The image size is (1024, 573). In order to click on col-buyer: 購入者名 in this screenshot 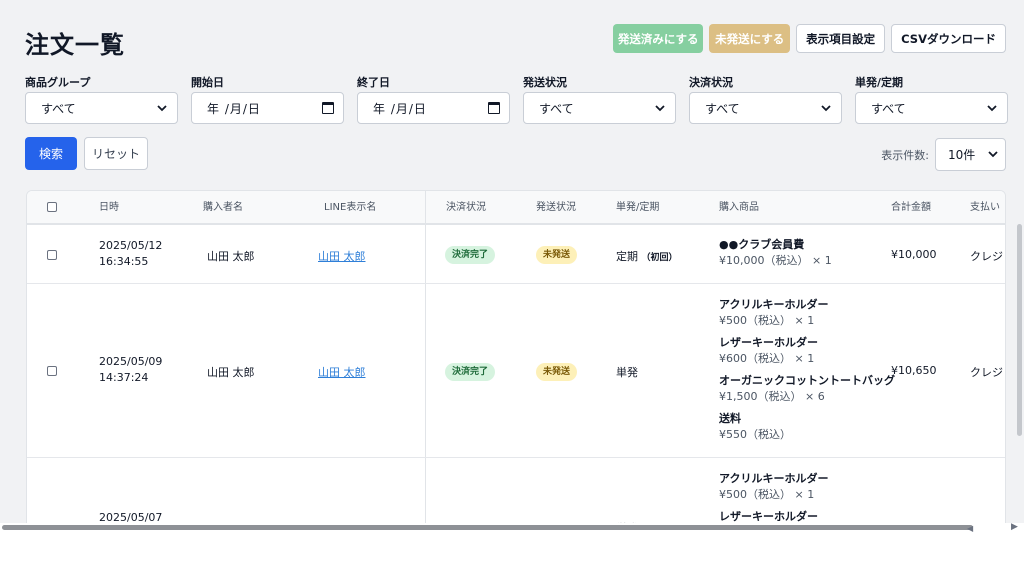, I will do `click(223, 207)`.